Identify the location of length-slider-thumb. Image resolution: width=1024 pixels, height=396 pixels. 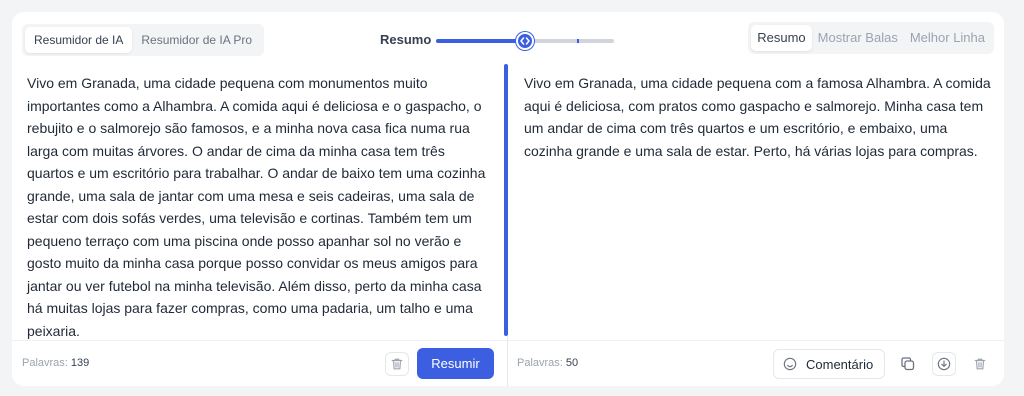
(525, 41).